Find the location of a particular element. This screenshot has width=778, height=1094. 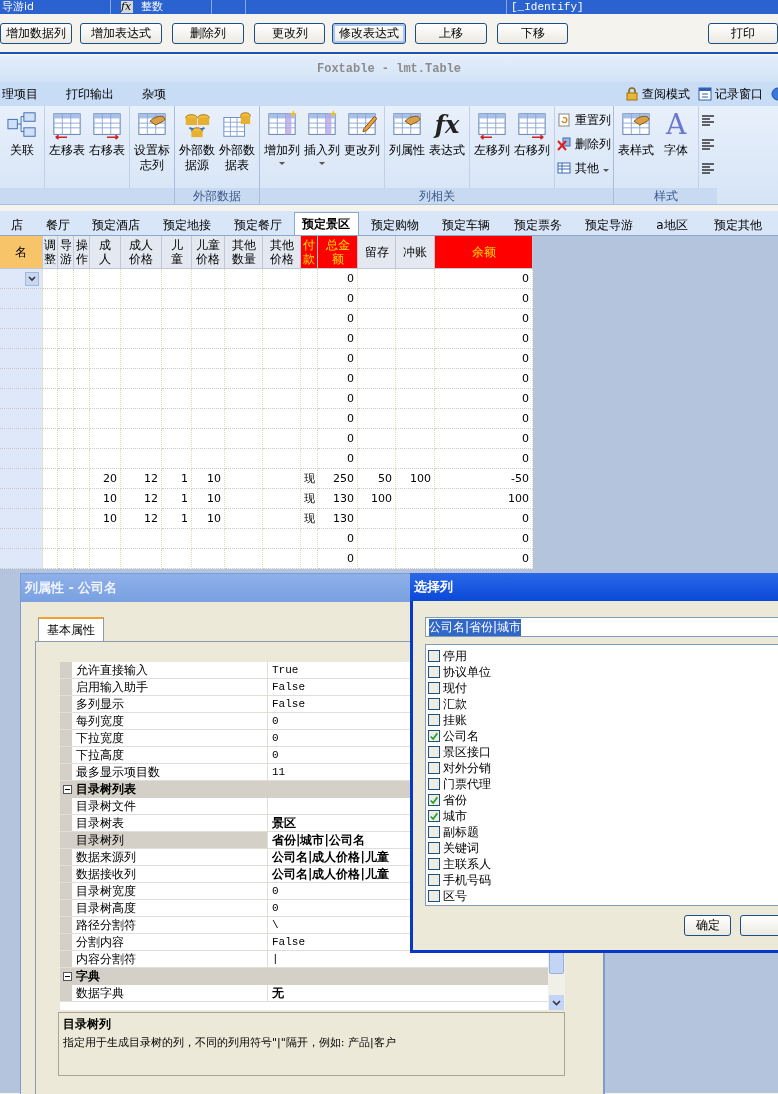

menu-item: 杂项 is located at coordinates (154, 94).